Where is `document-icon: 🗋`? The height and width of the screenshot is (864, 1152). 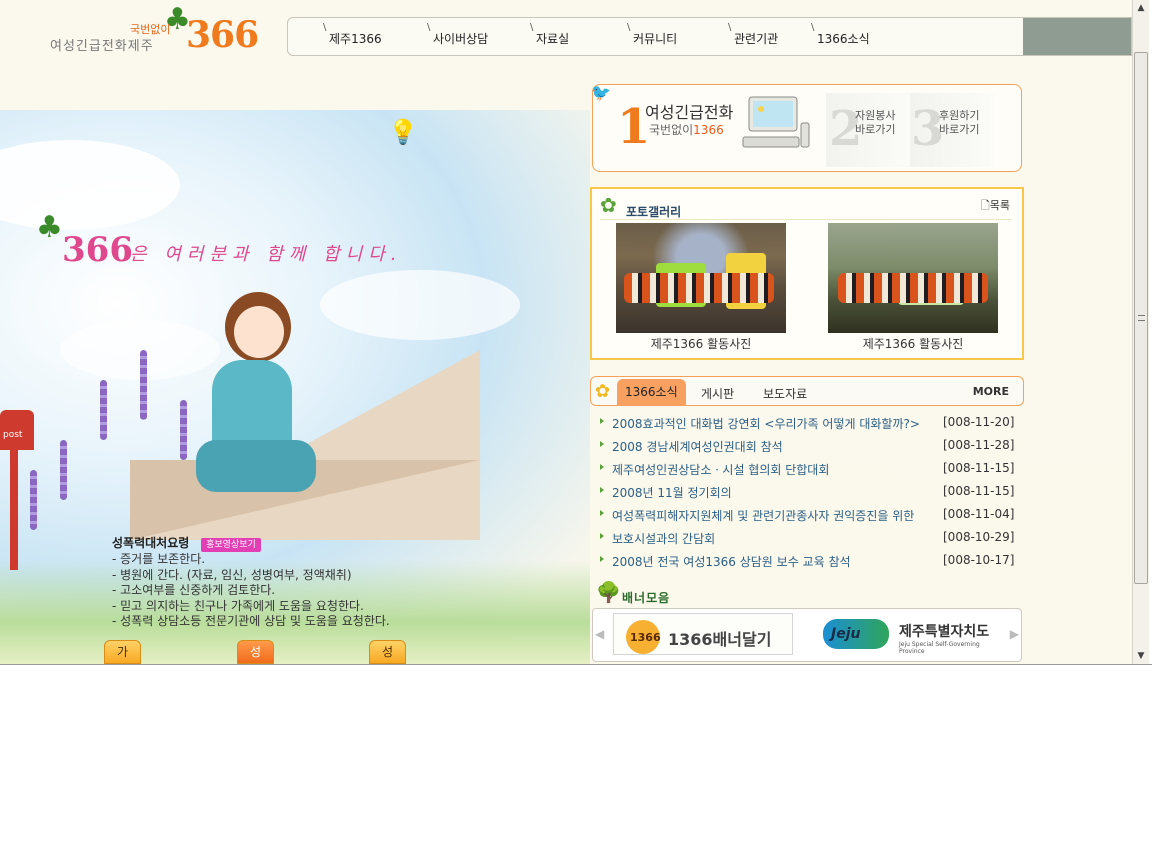 document-icon: 🗋 is located at coordinates (985, 205).